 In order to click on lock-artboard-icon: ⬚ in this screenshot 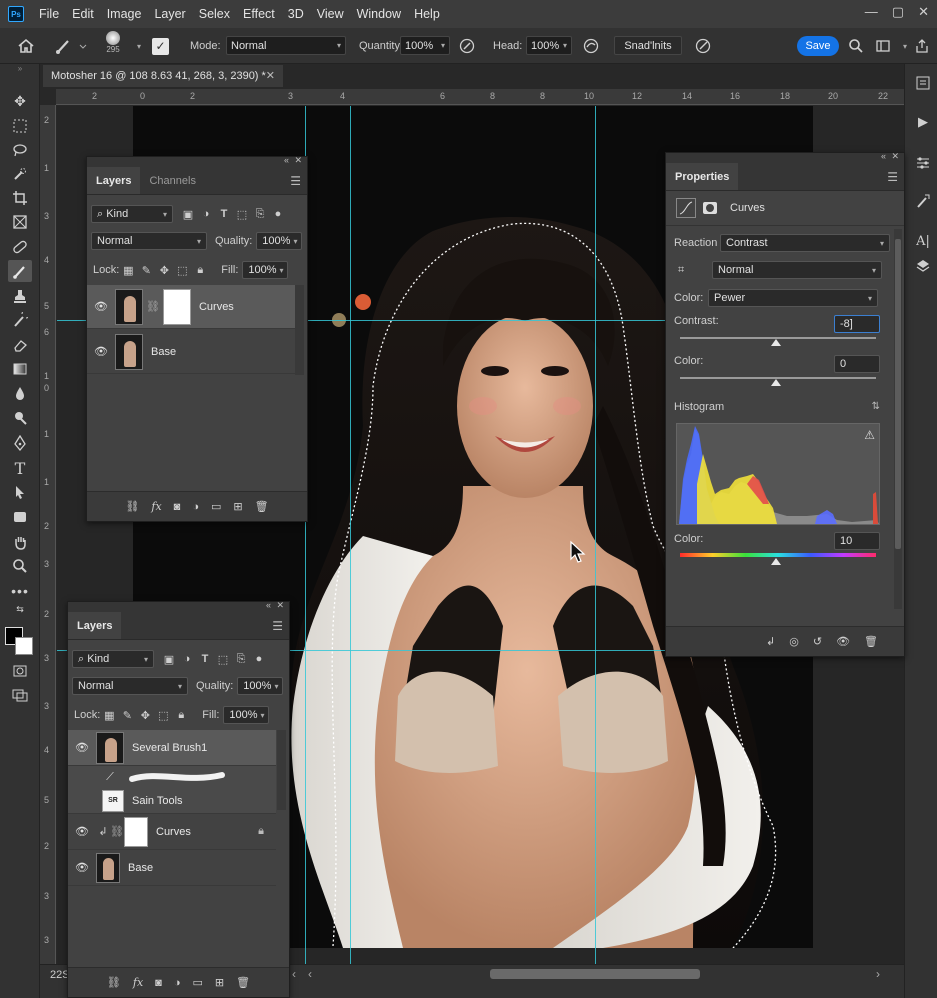, I will do `click(182, 270)`.